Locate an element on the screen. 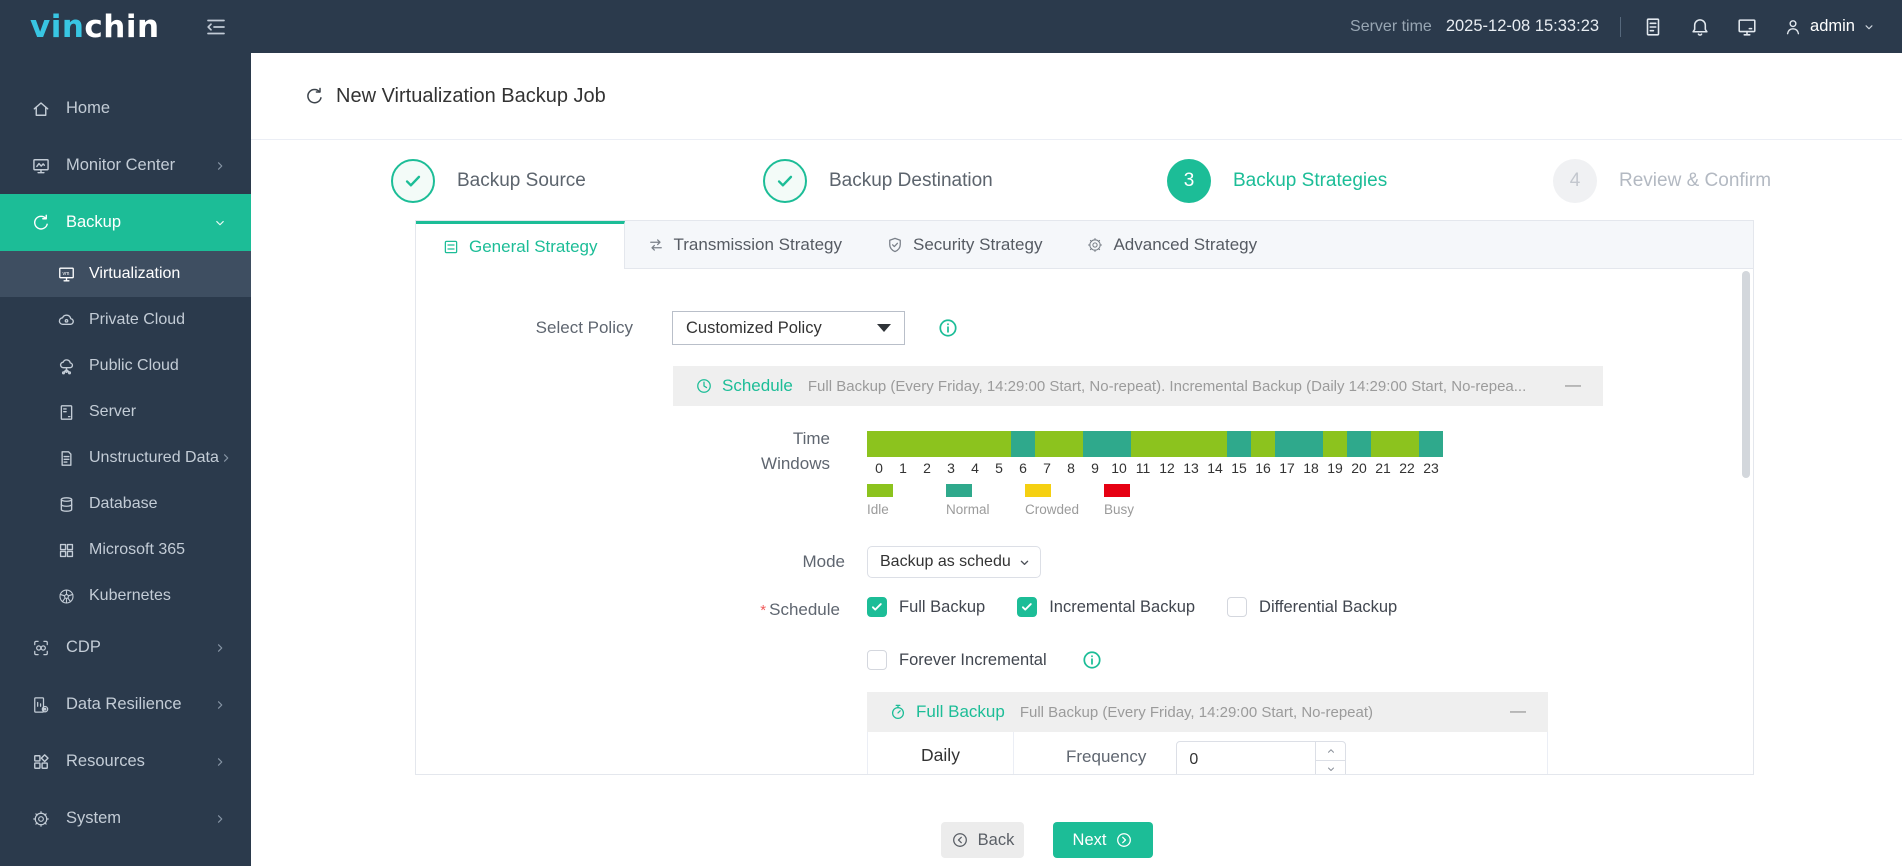 The height and width of the screenshot is (866, 1902). legend-swatch is located at coordinates (959, 490).